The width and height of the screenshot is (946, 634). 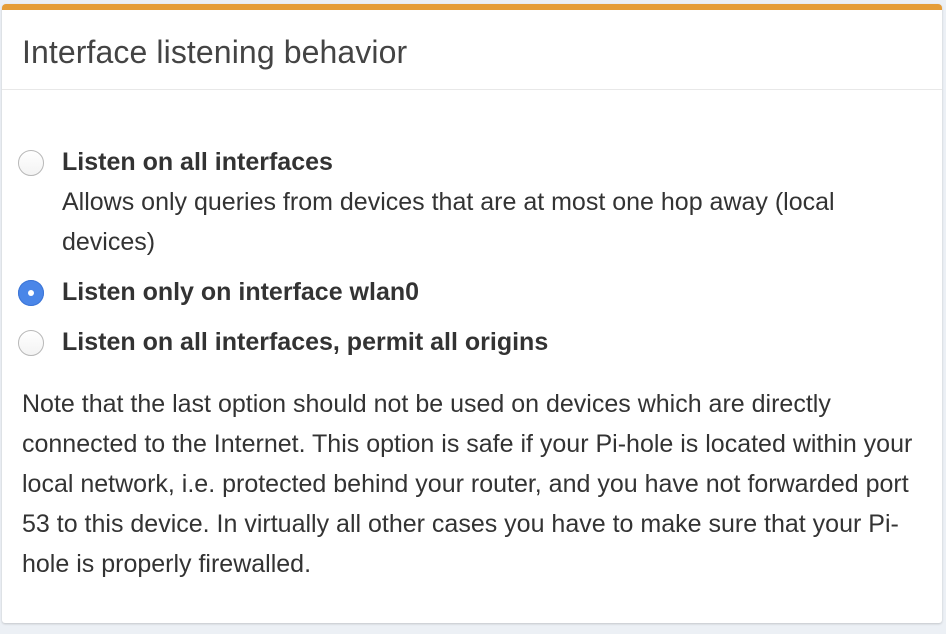 What do you see at coordinates (31, 343) in the screenshot?
I see `radio-listen-all-permit` at bounding box center [31, 343].